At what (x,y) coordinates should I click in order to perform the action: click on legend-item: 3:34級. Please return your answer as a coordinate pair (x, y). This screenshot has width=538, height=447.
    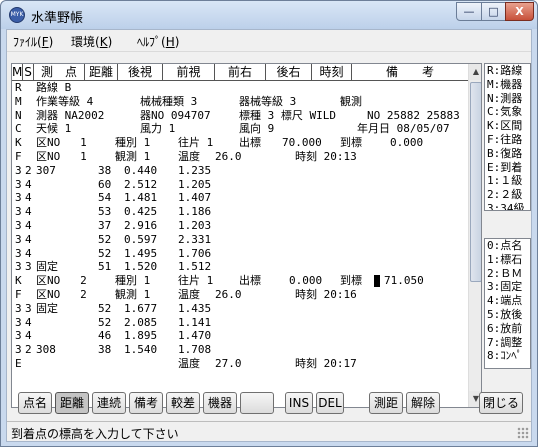
    Looking at the image, I should click on (506, 206).